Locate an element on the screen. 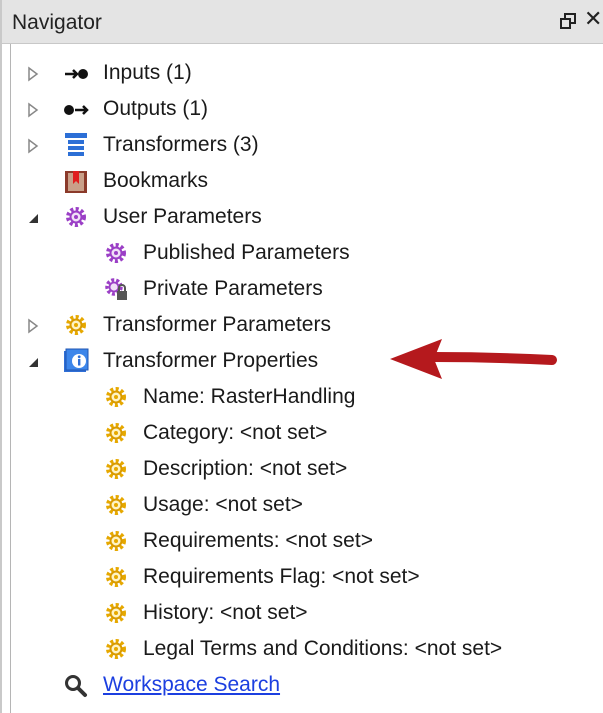  workspace-search-link: Workspace Search is located at coordinates (191, 685).